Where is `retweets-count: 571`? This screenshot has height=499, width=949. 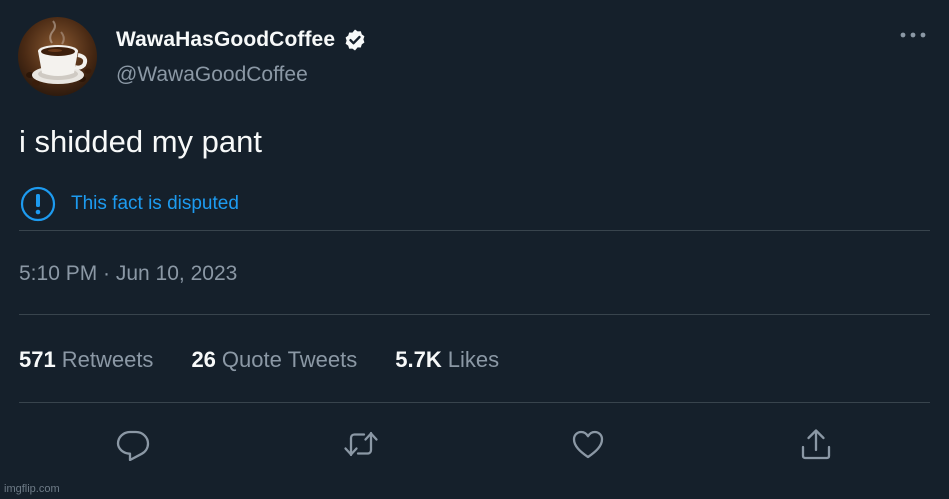 retweets-count: 571 is located at coordinates (37, 359).